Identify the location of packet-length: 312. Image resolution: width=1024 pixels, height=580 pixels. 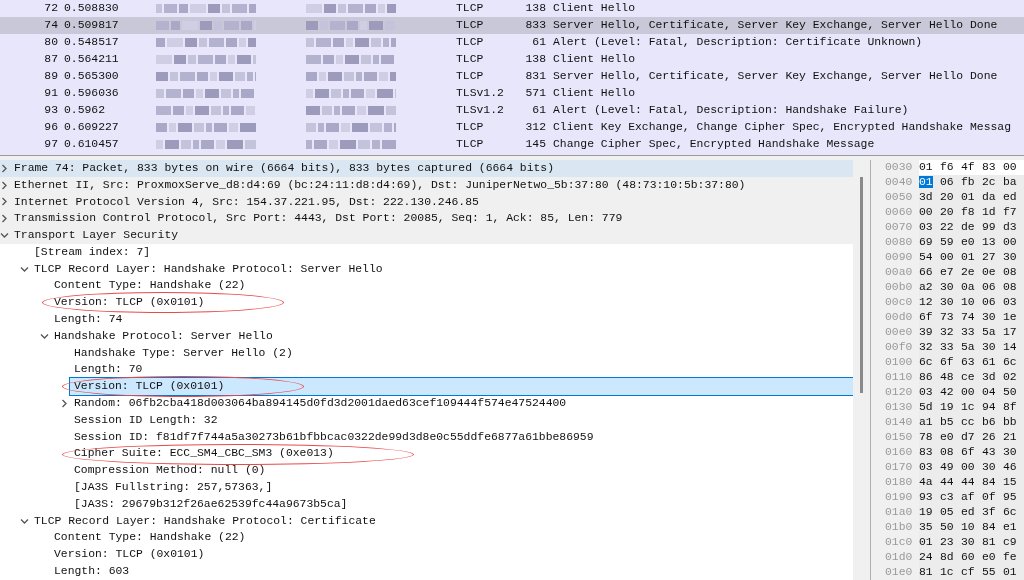
(535, 127).